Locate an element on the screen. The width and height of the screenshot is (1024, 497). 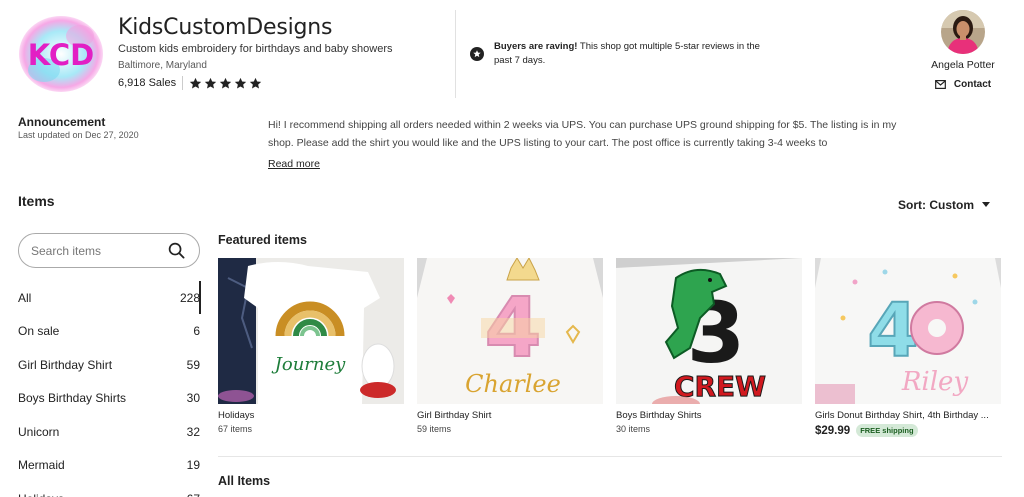
category-count: 6 is located at coordinates (196, 331).